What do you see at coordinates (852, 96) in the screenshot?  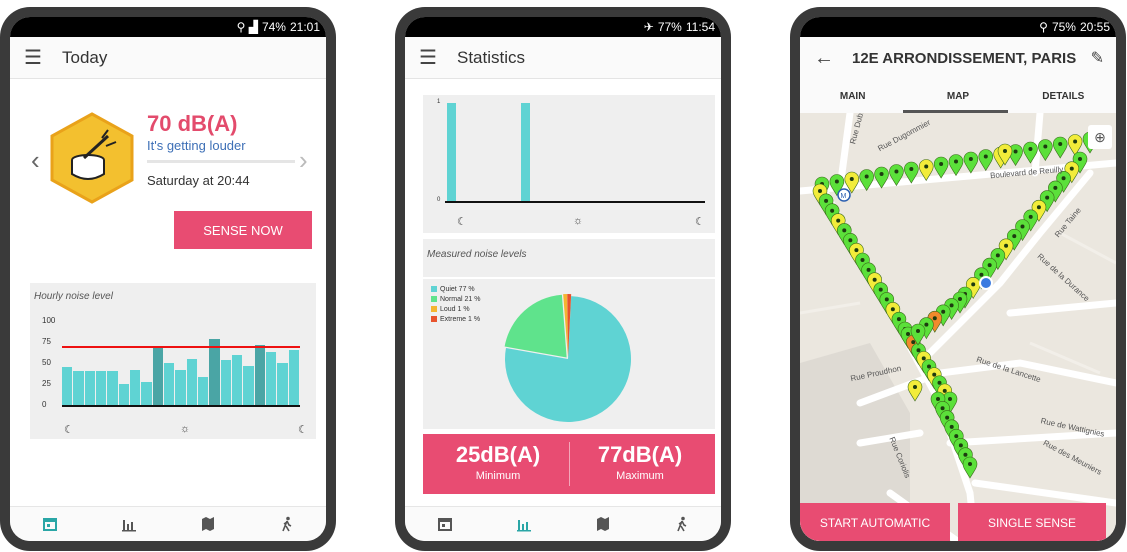 I see `tab-main: MAIN` at bounding box center [852, 96].